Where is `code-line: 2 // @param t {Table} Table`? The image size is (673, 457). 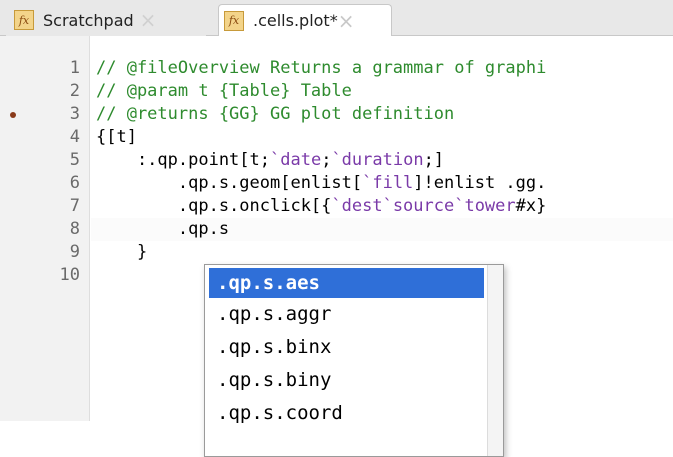 code-line: 2 // @param t {Table} Table is located at coordinates (336, 91).